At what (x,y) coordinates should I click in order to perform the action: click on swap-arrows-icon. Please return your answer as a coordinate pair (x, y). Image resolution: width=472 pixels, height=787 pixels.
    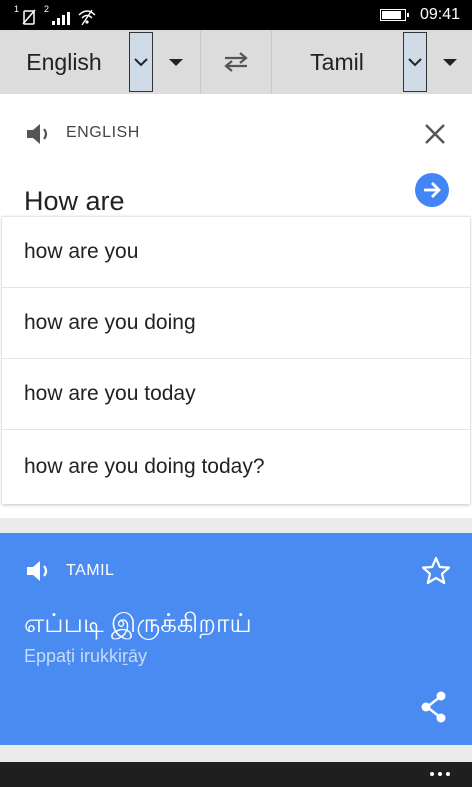
    Looking at the image, I should click on (236, 62).